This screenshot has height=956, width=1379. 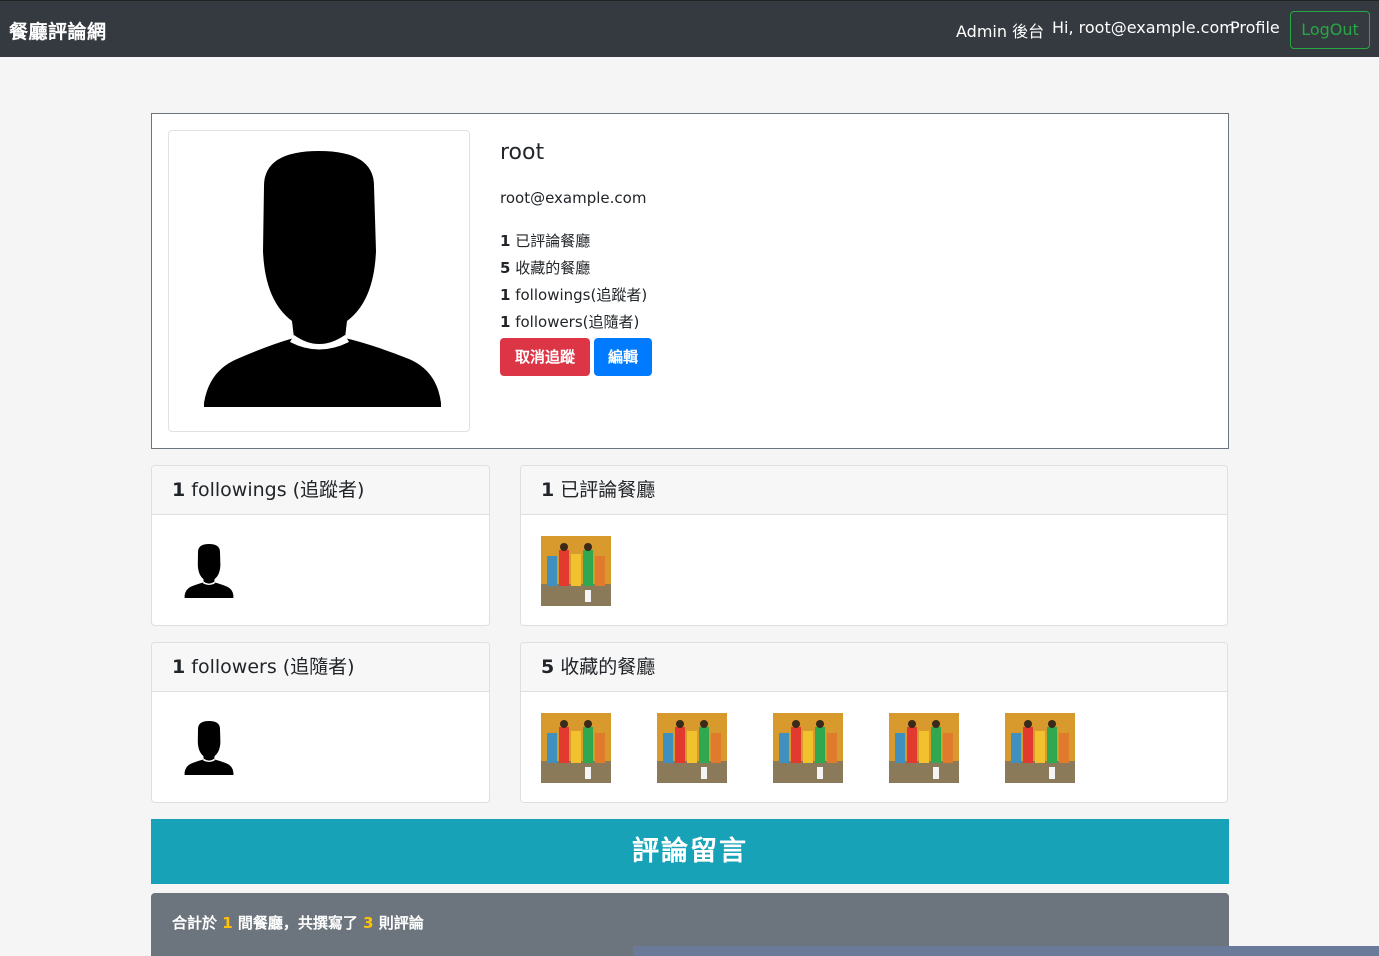 I want to click on comment-count: 3, so click(x=368, y=923).